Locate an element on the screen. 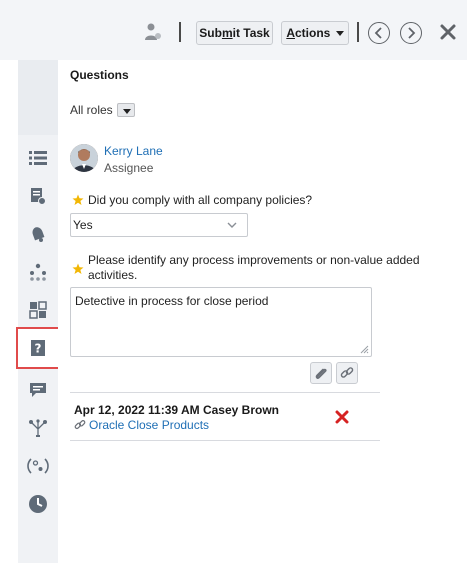  rail-item-hierarchy is located at coordinates (38, 272).